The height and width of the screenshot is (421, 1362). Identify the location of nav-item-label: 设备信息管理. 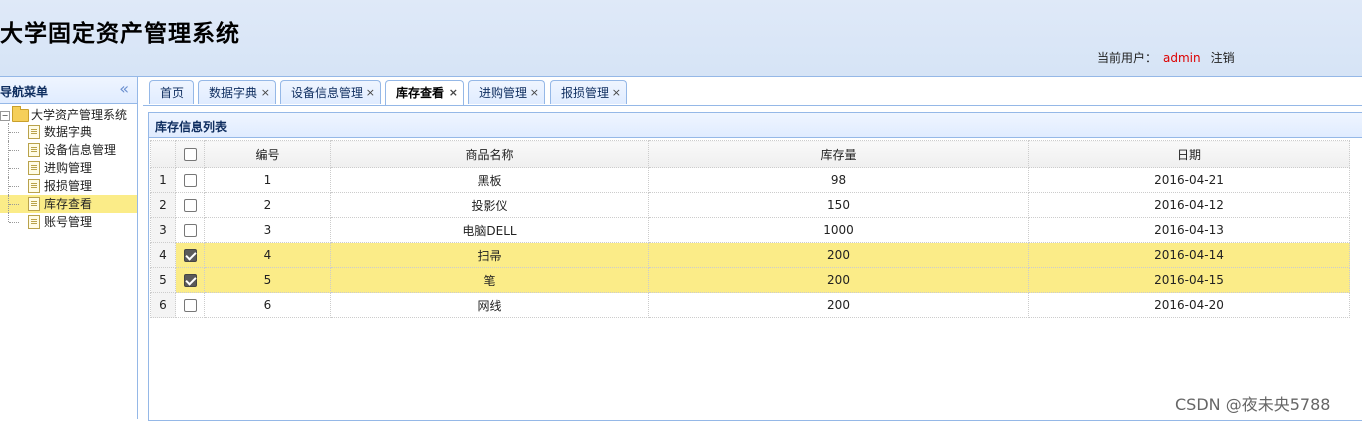
(80, 150).